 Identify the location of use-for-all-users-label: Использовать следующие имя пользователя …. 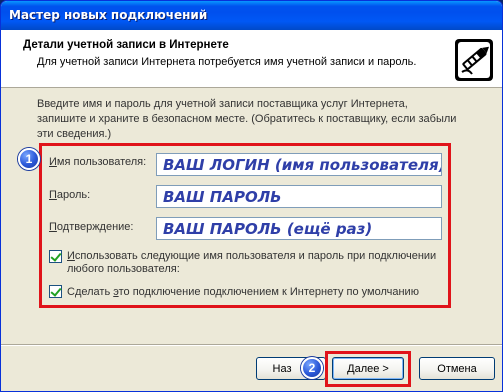
(252, 262).